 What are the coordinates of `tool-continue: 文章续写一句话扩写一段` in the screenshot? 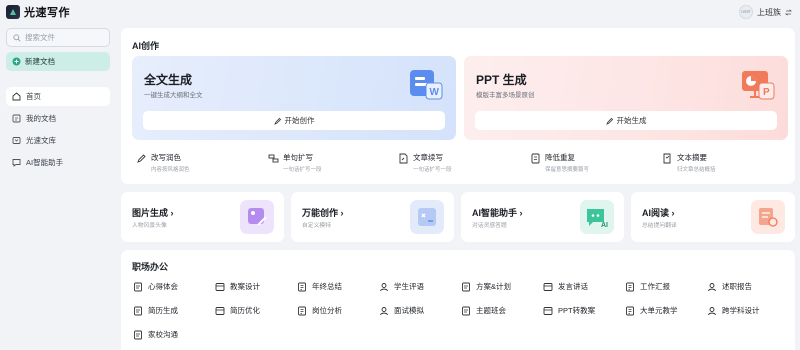 It's located at (425, 162).